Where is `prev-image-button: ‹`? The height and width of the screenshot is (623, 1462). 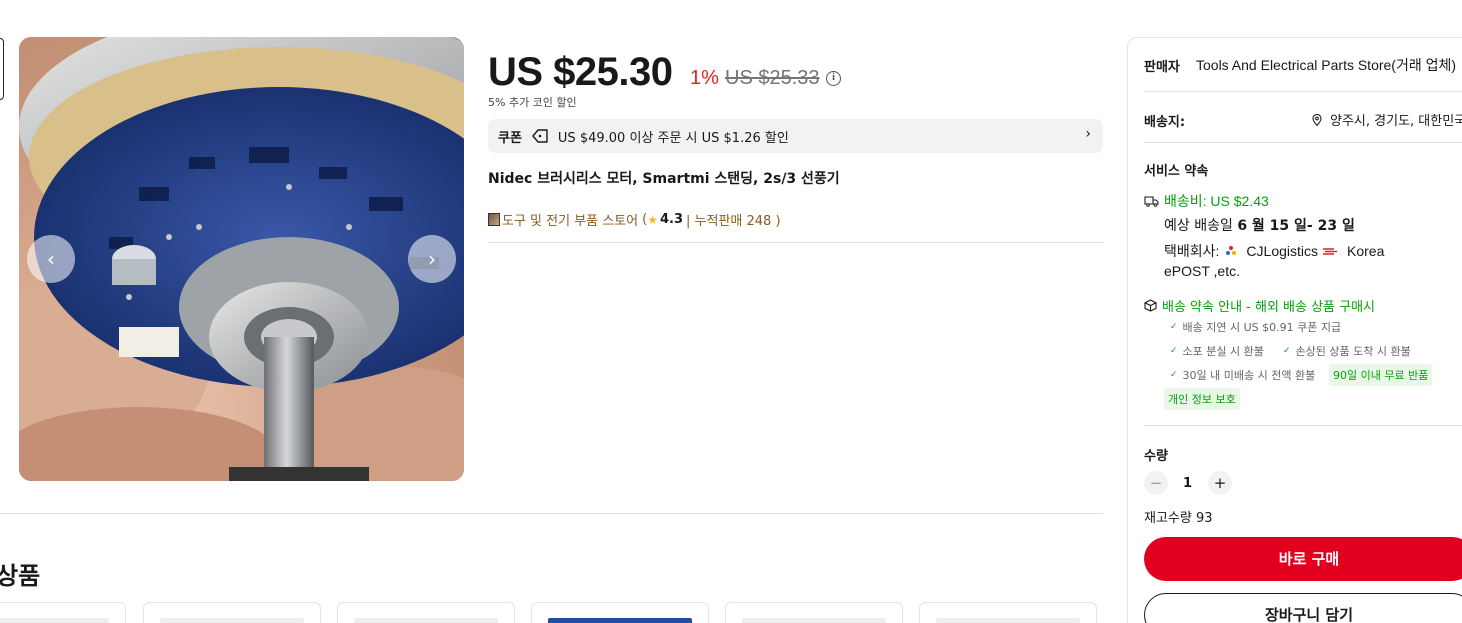
prev-image-button: ‹ is located at coordinates (51, 259).